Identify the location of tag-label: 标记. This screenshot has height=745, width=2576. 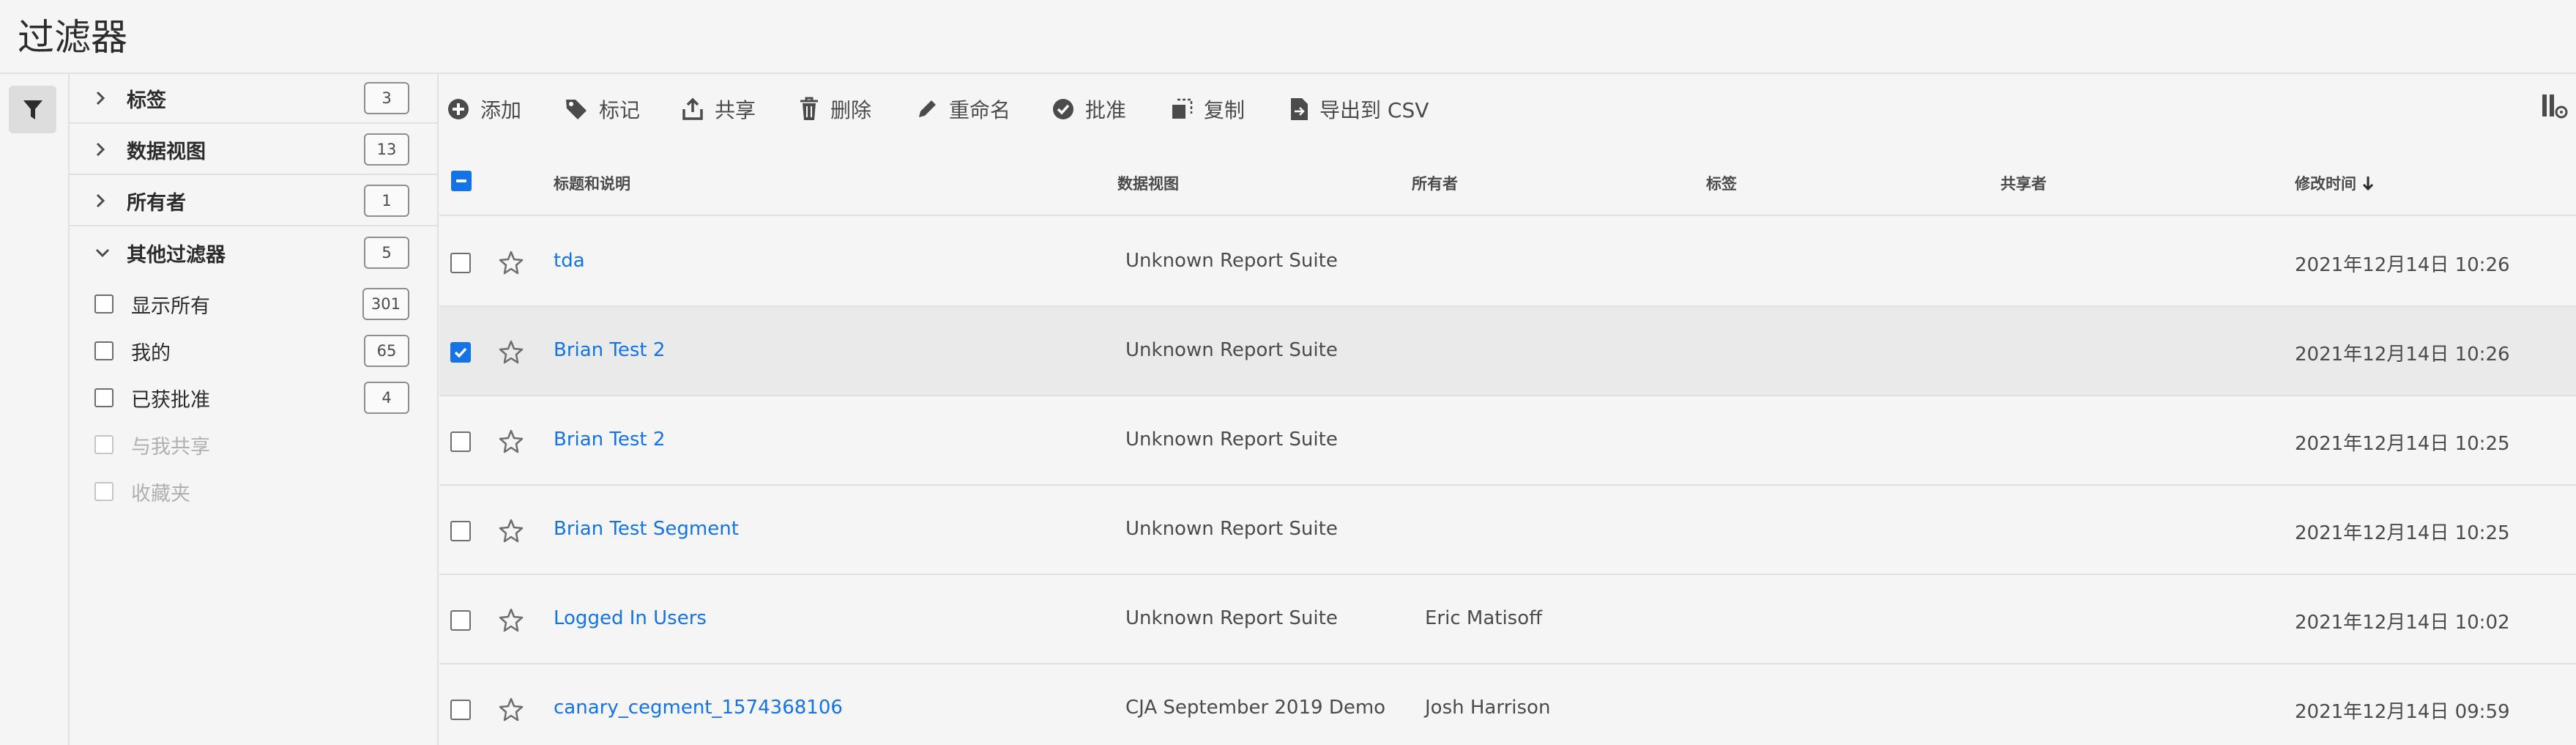
(620, 110).